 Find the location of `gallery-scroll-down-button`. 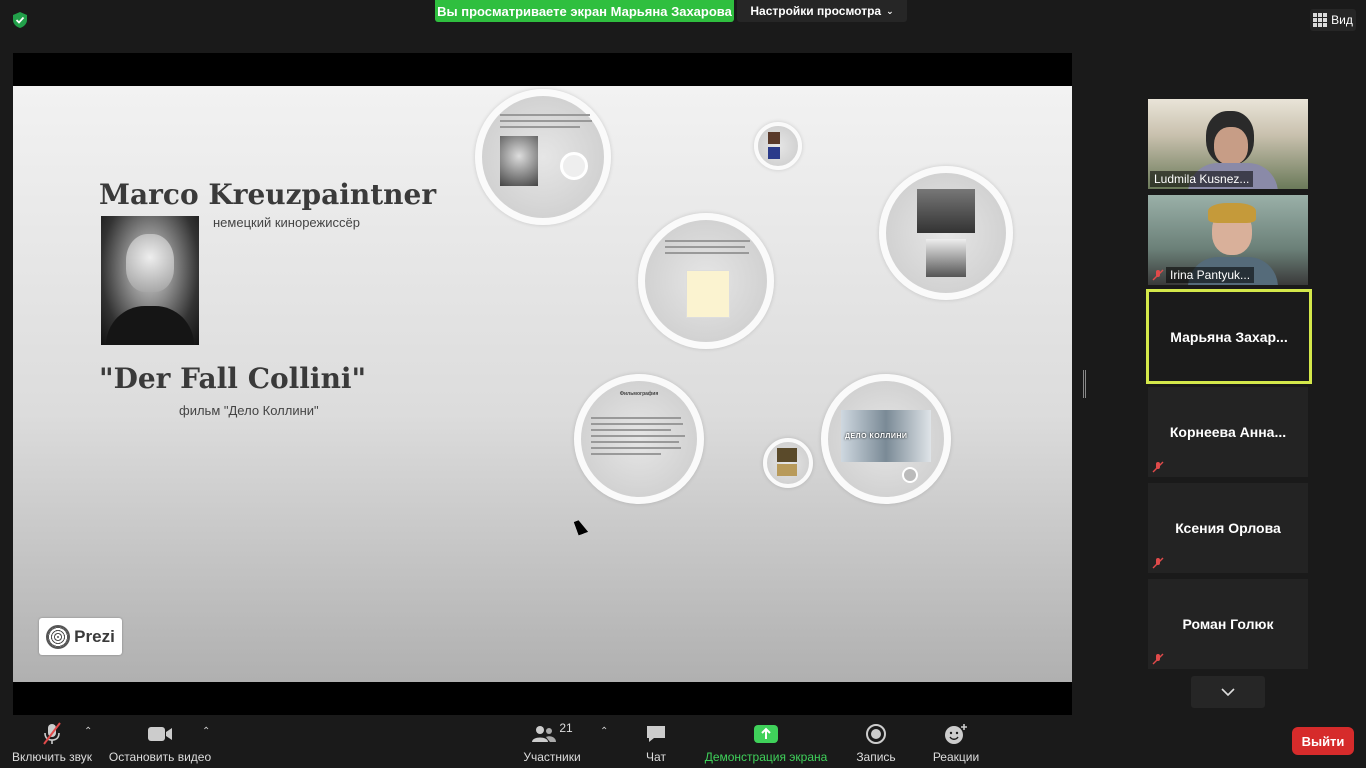

gallery-scroll-down-button is located at coordinates (1228, 692).